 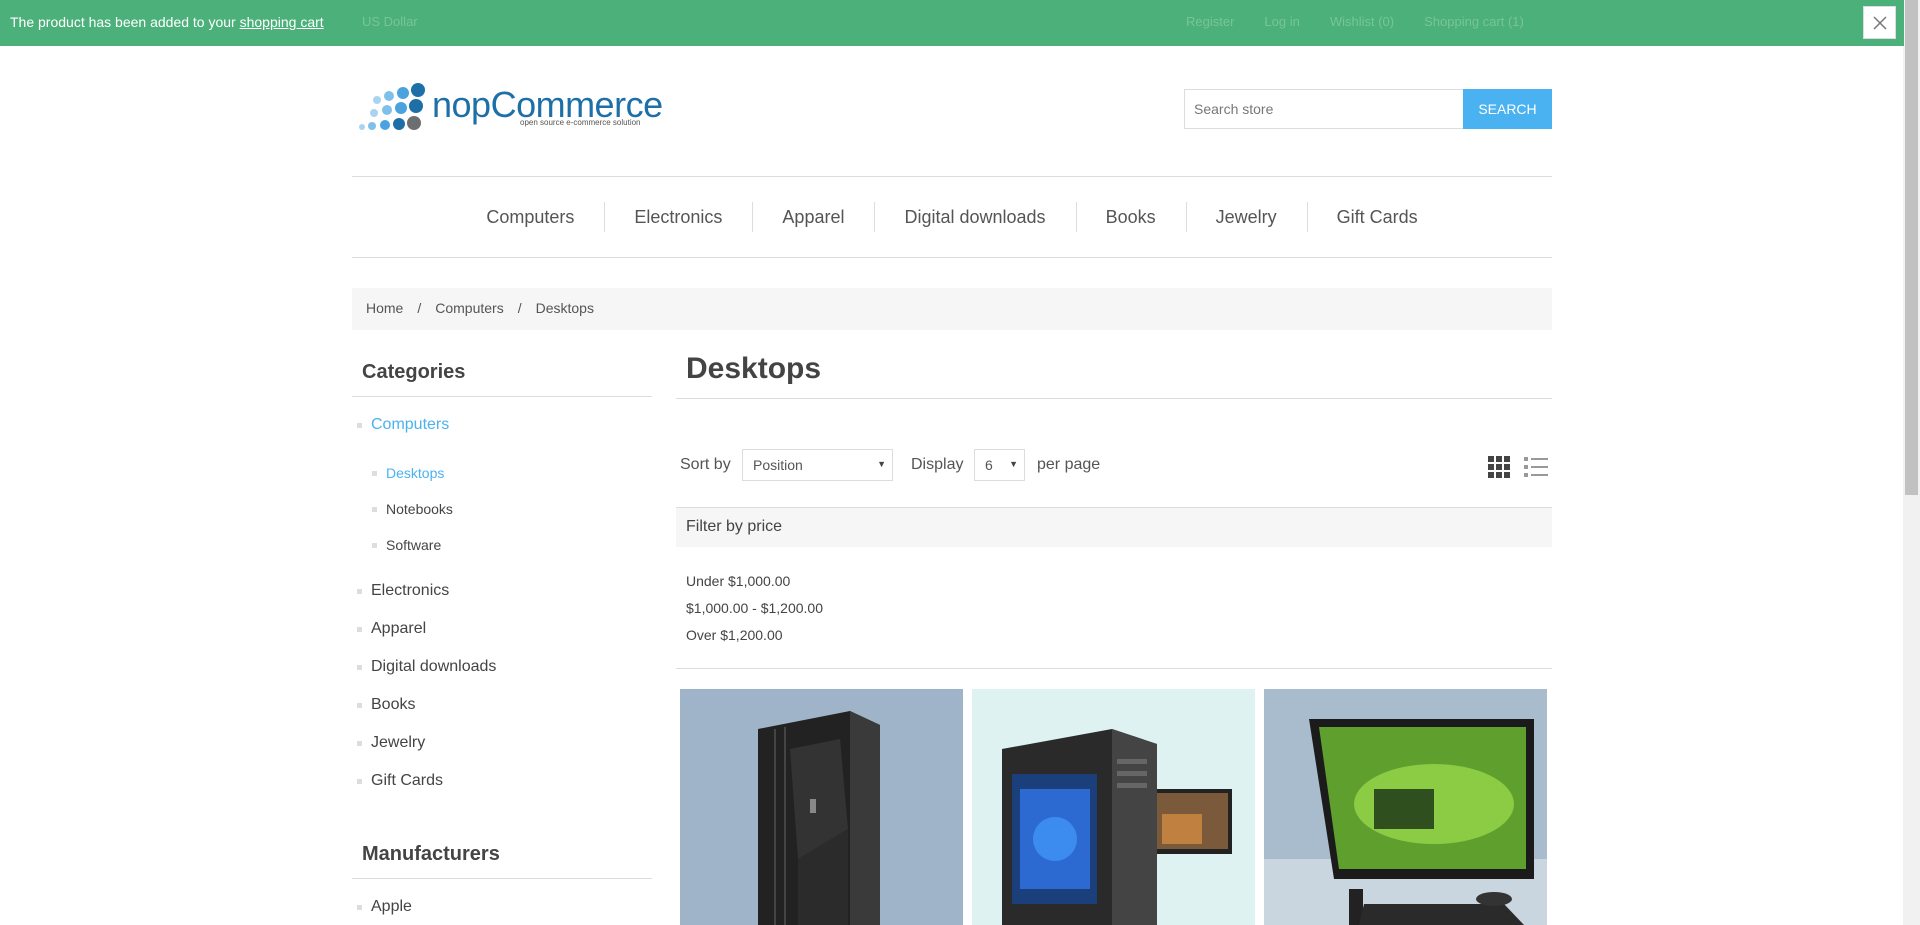 What do you see at coordinates (778, 465) in the screenshot?
I see `sort-by-value: Position` at bounding box center [778, 465].